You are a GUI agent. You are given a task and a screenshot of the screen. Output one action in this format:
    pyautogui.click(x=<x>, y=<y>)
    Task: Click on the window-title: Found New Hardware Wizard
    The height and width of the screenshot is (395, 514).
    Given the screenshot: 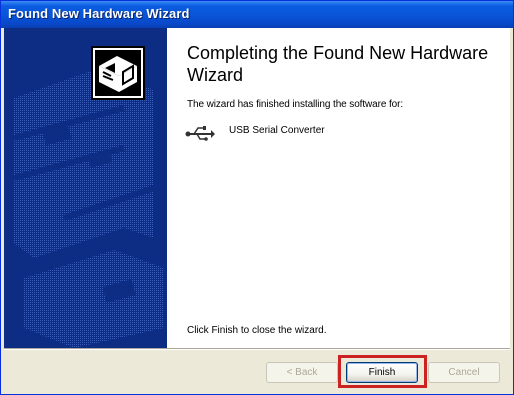 What is the action you would take?
    pyautogui.click(x=99, y=13)
    